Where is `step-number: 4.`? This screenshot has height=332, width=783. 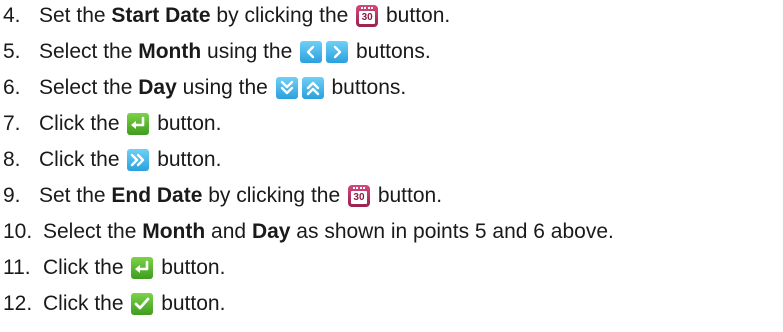
step-number: 4. is located at coordinates (12, 15).